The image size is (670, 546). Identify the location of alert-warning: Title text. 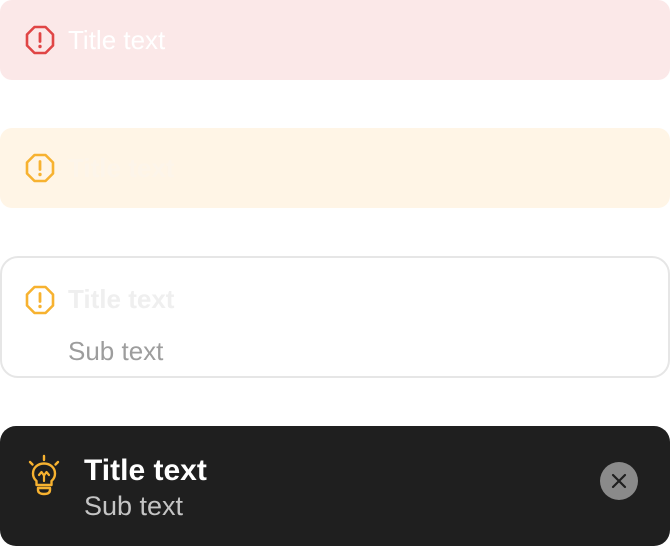
(335, 168).